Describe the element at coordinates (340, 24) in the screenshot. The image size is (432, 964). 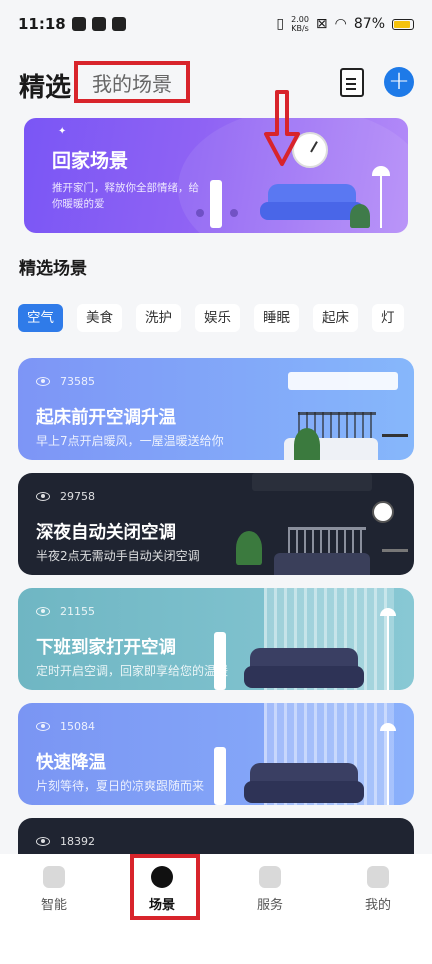
I see `wifi-icon: ◠` at that location.